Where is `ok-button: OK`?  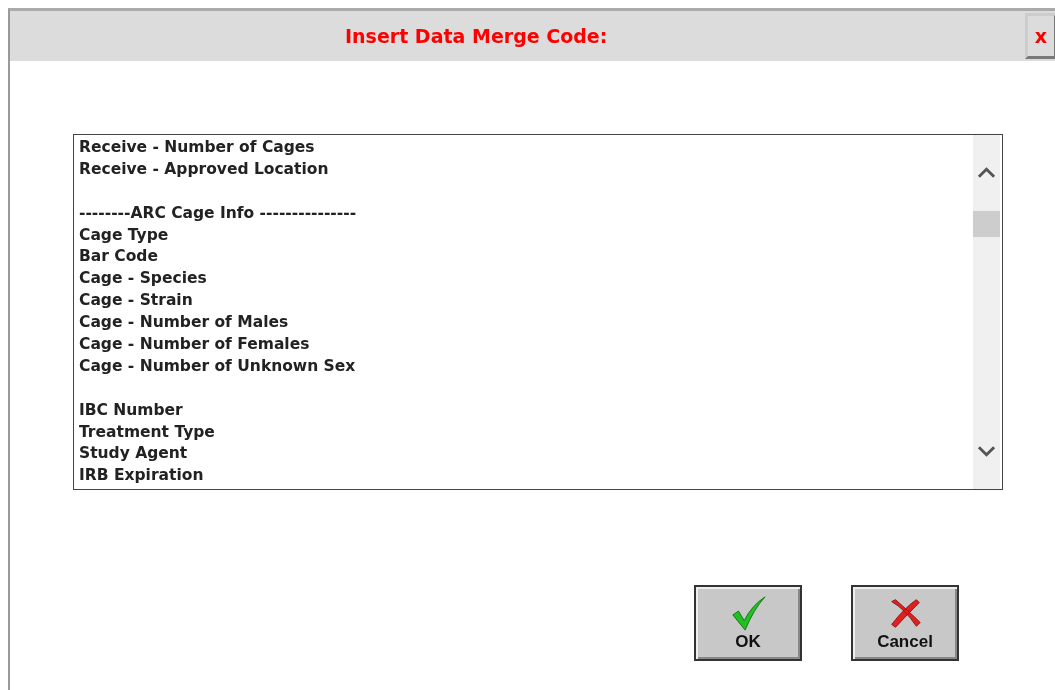
ok-button: OK is located at coordinates (748, 623).